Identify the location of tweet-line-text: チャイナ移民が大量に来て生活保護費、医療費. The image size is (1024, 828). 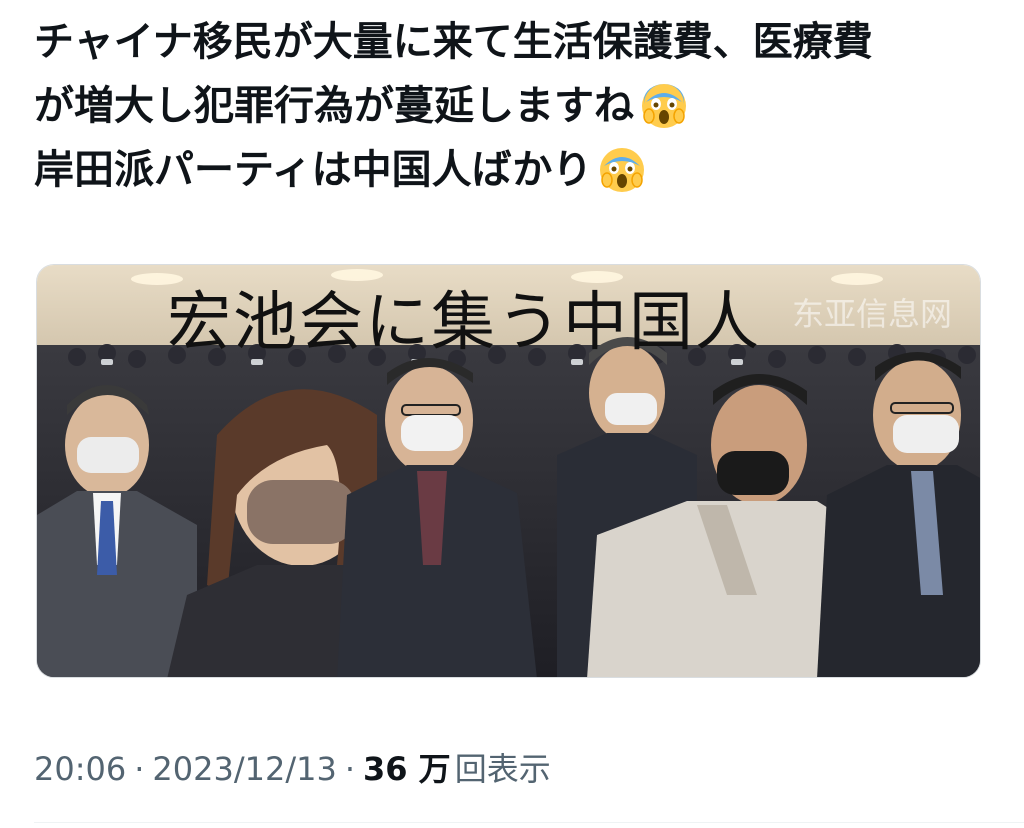
(453, 42).